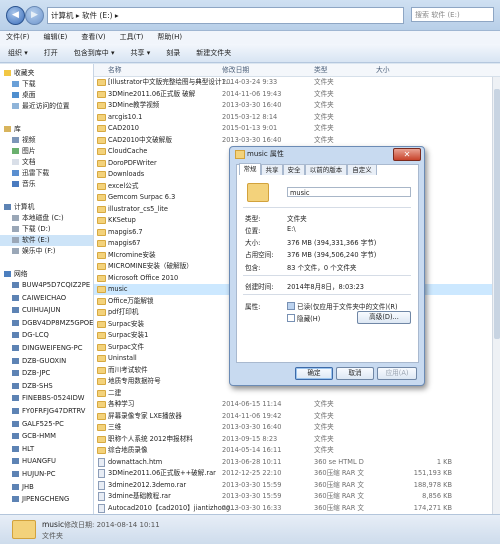 This screenshot has width=500, height=544. What do you see at coordinates (52, 151) in the screenshot?
I see `nav-pictures: 图片` at bounding box center [52, 151].